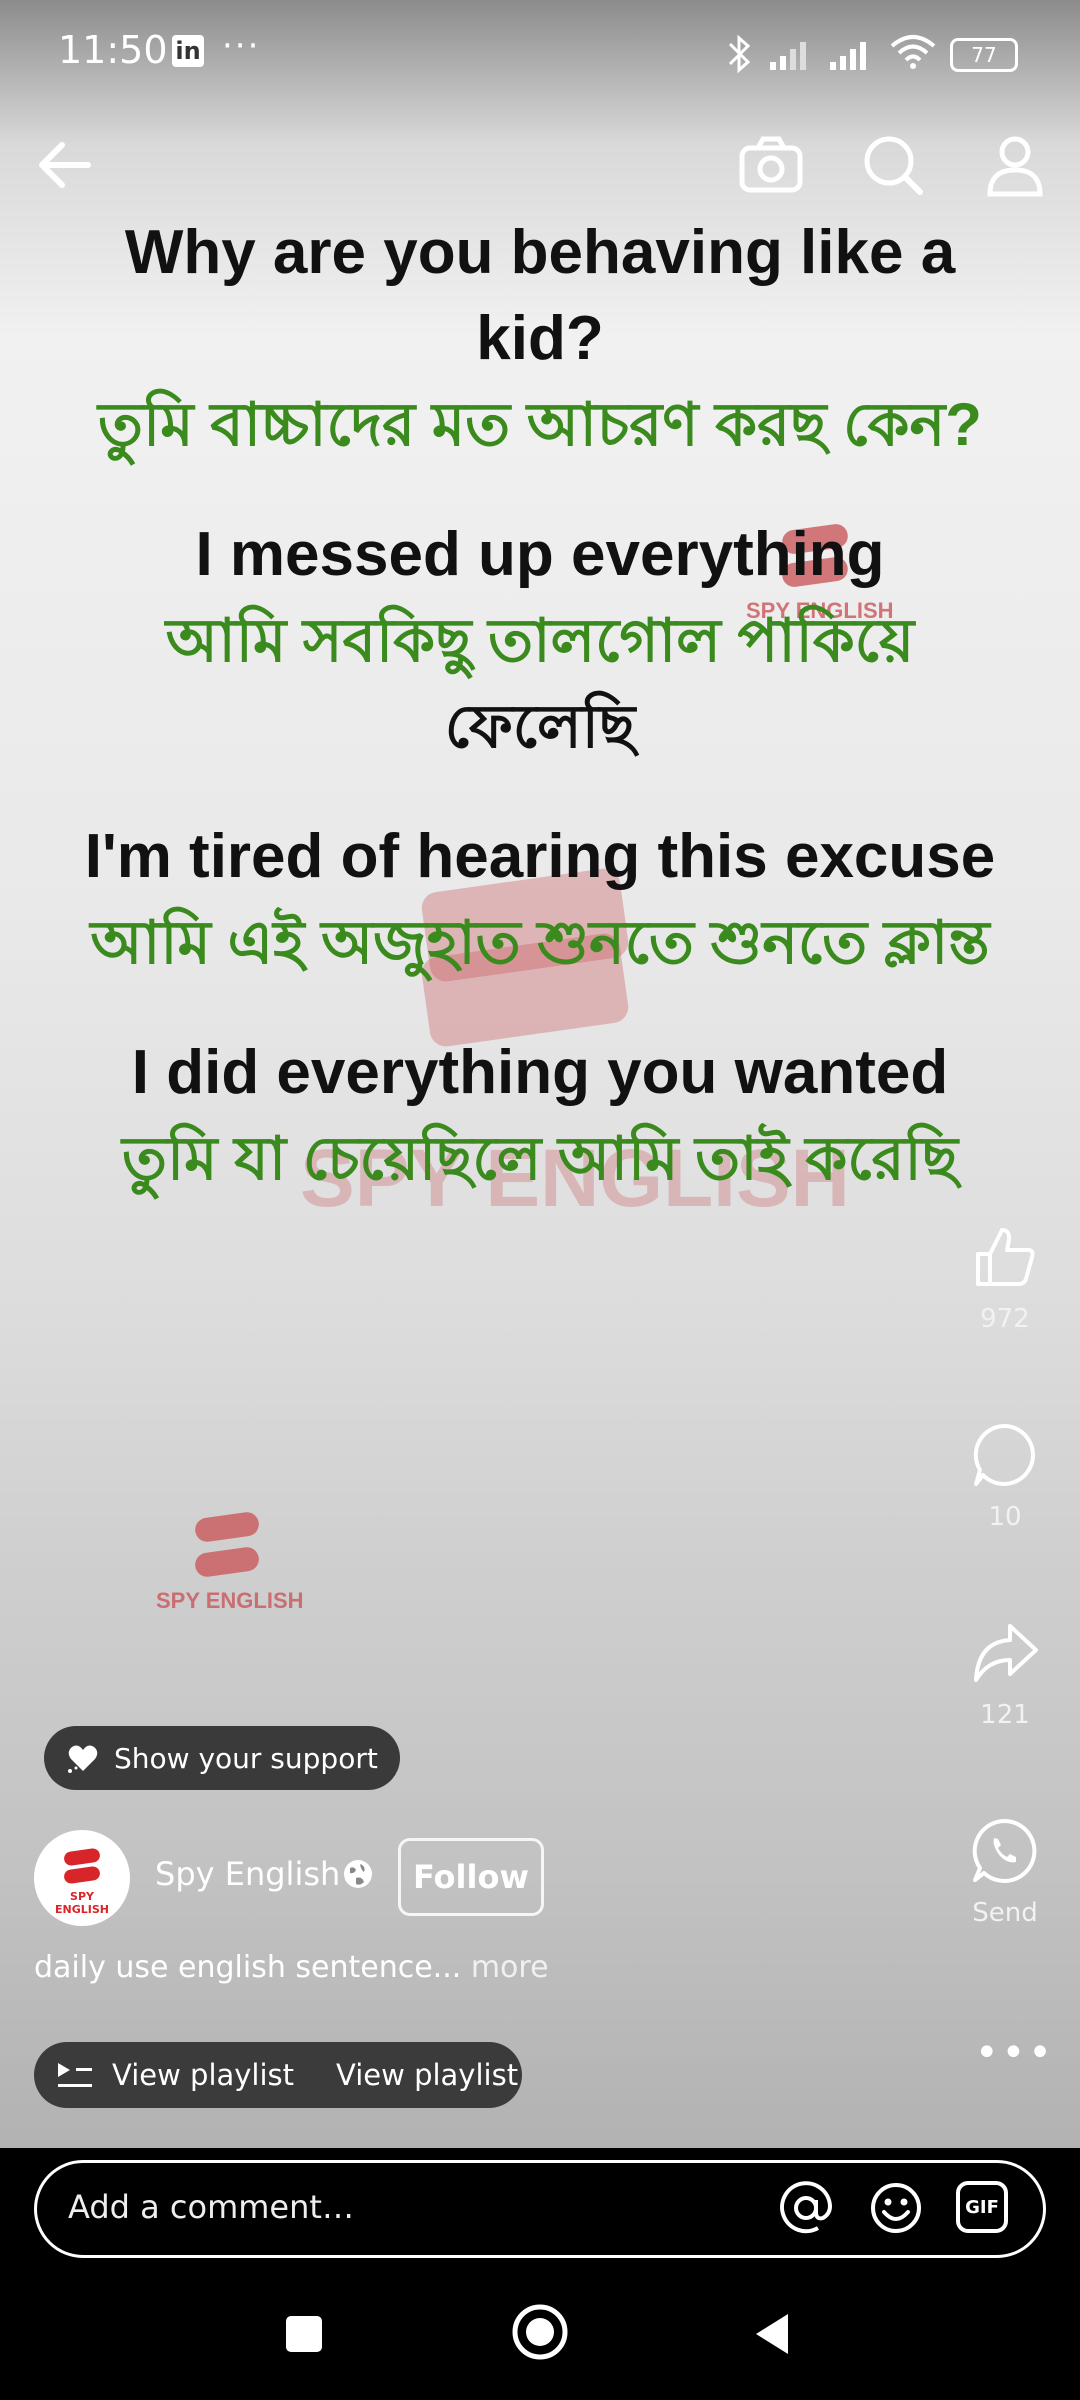 This screenshot has width=1080, height=2400. Describe the element at coordinates (203, 2075) in the screenshot. I see `playlist-label: View playlist` at that location.